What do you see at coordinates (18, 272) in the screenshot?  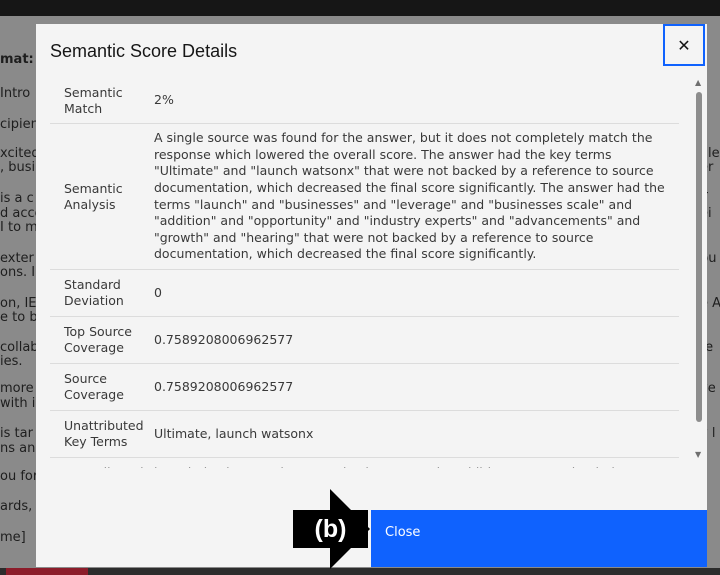 I see `background-text-line: ons. I` at bounding box center [18, 272].